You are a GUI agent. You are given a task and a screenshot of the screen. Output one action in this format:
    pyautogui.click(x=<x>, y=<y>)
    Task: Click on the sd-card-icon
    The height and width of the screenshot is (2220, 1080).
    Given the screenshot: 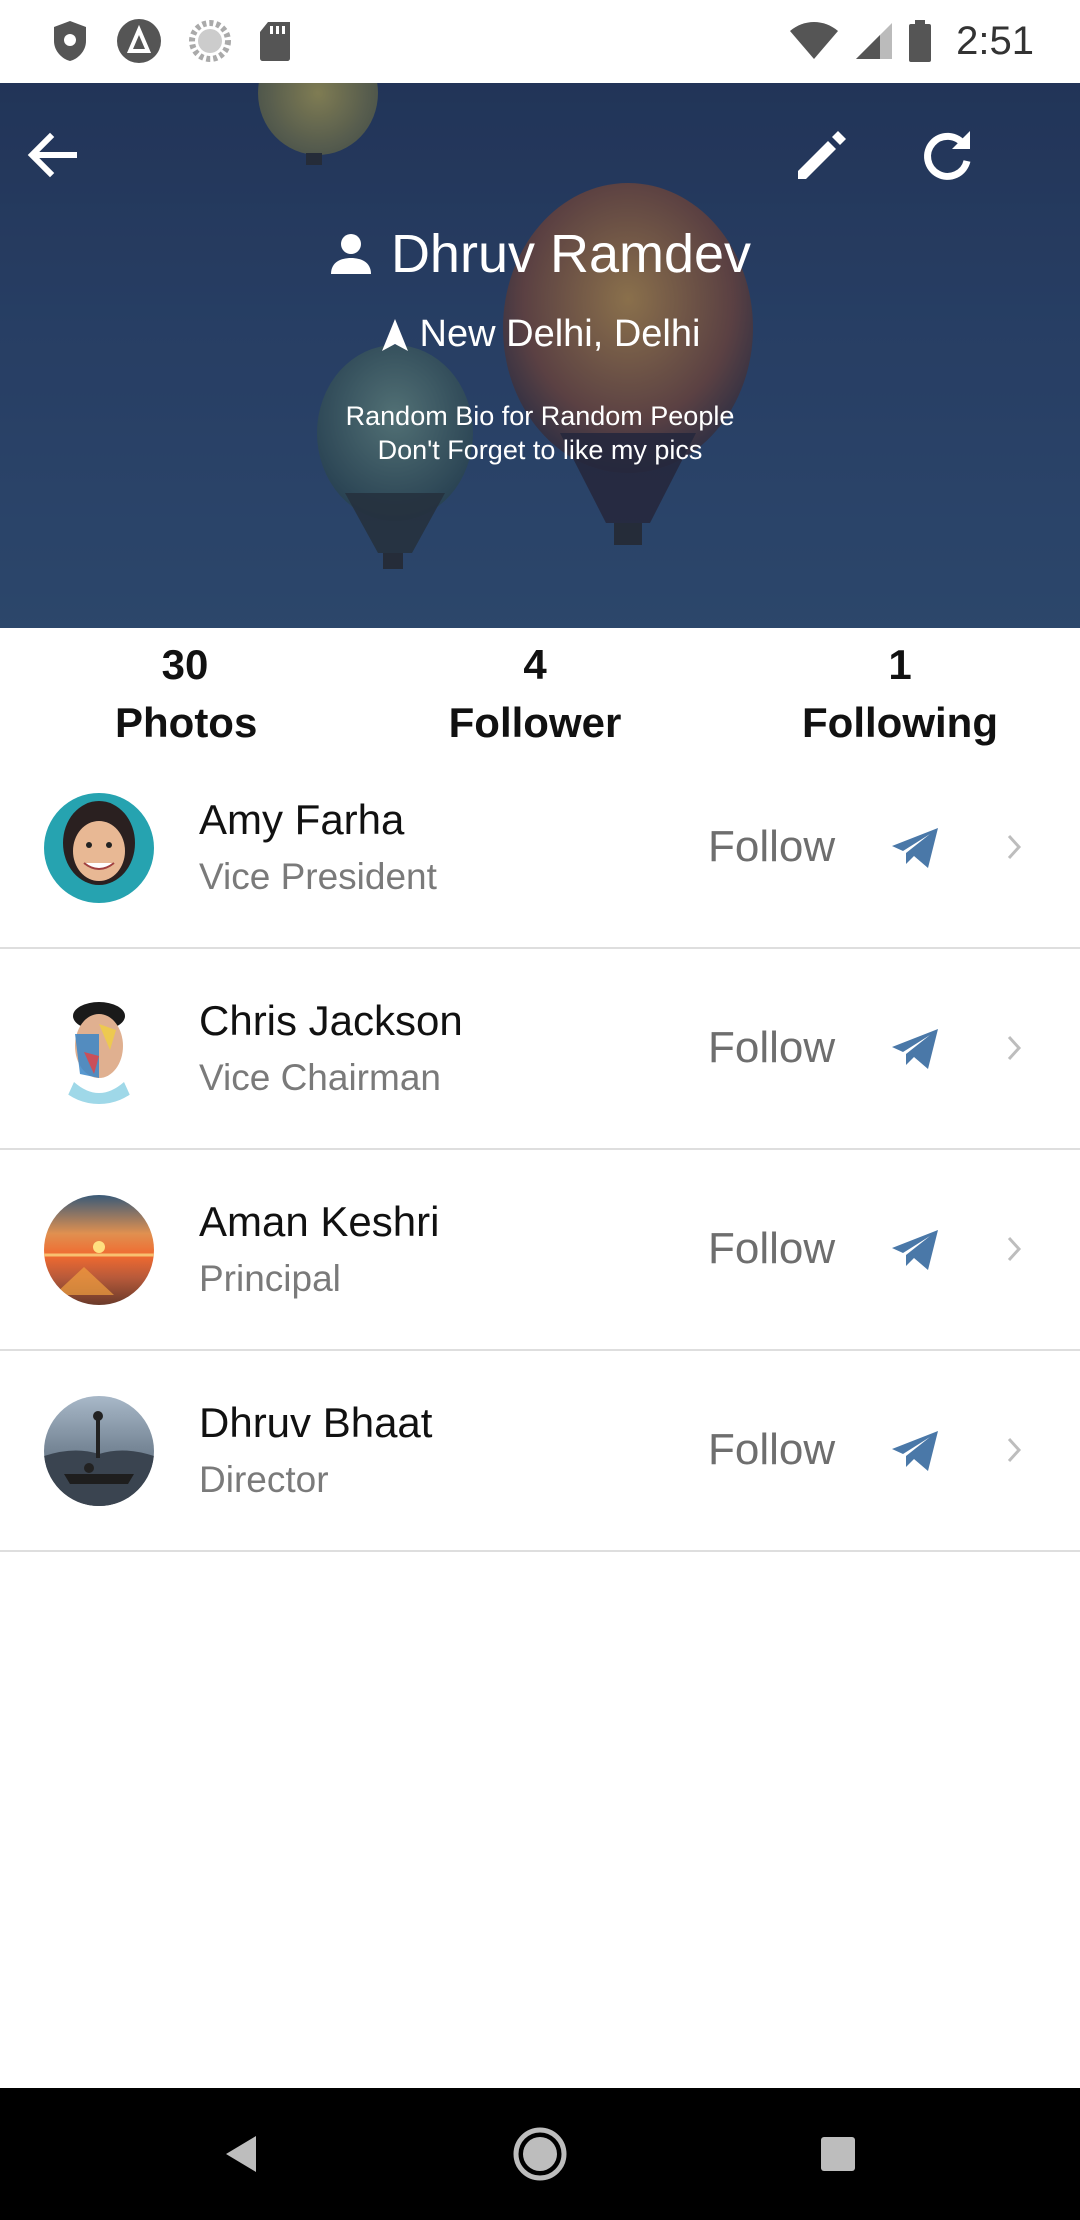 What is the action you would take?
    pyautogui.click(x=275, y=41)
    